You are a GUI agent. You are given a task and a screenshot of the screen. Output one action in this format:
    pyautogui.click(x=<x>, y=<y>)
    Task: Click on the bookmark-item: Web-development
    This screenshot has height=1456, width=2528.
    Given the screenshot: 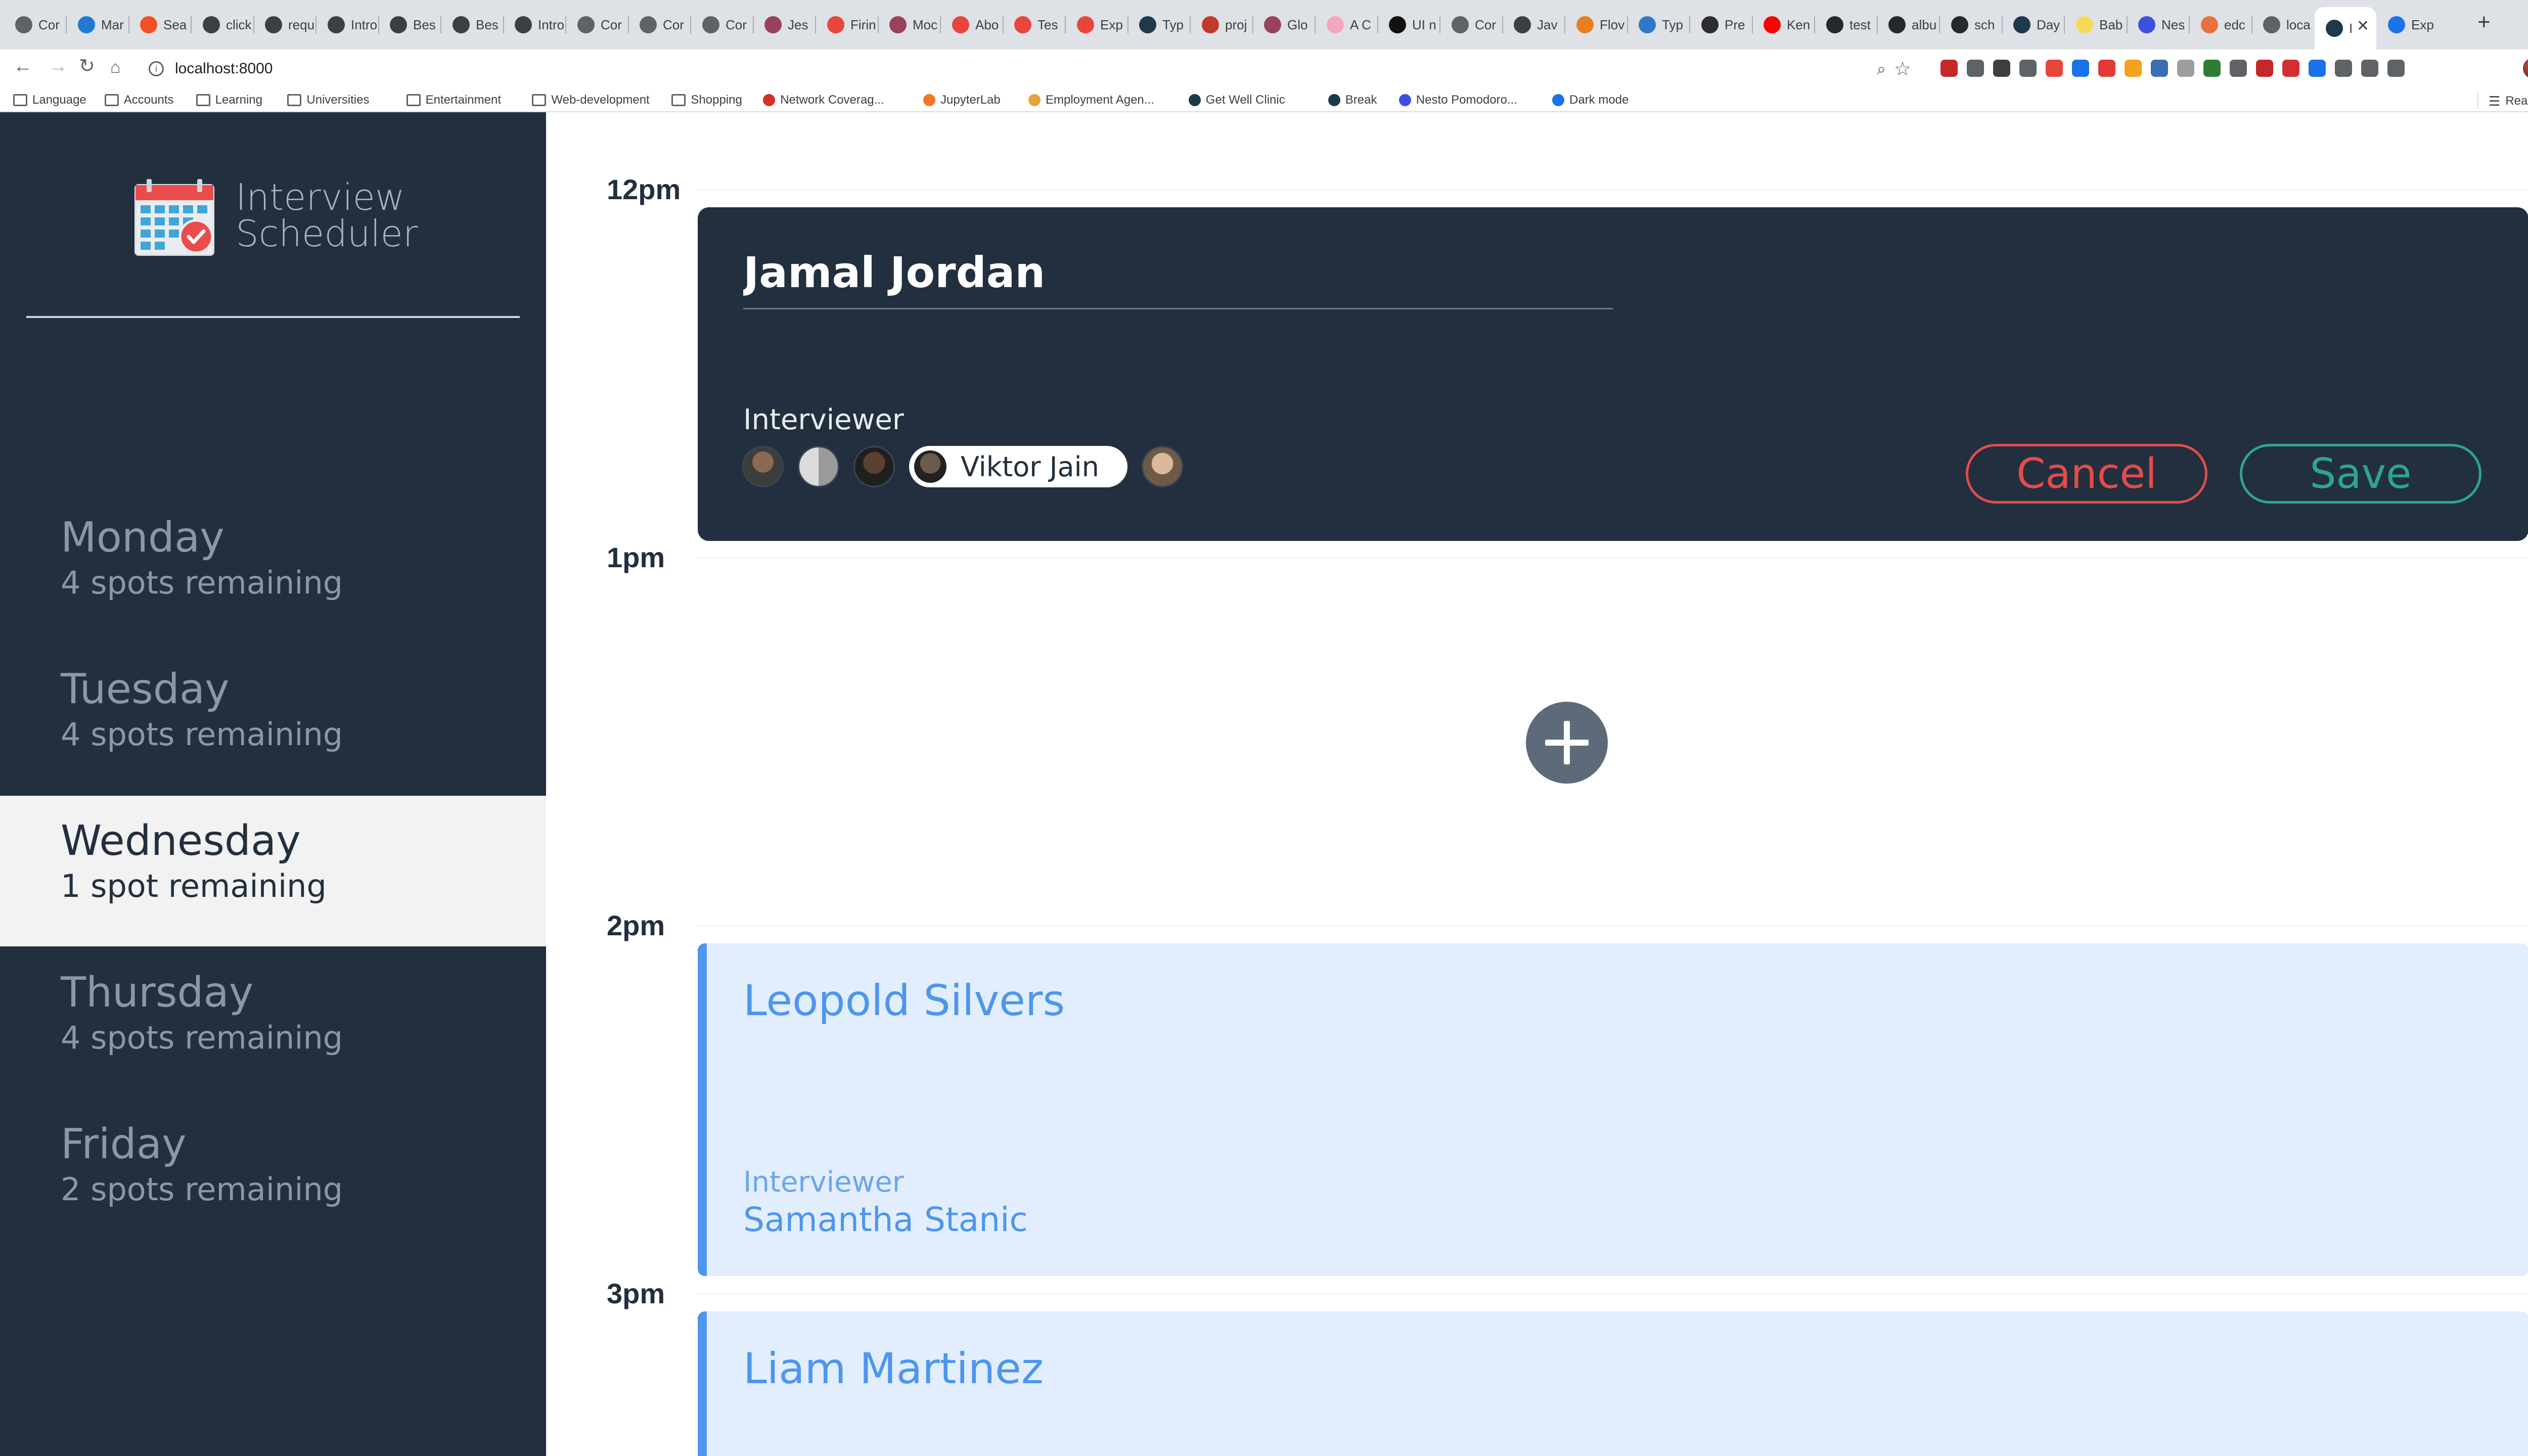 What is the action you would take?
    pyautogui.click(x=591, y=100)
    